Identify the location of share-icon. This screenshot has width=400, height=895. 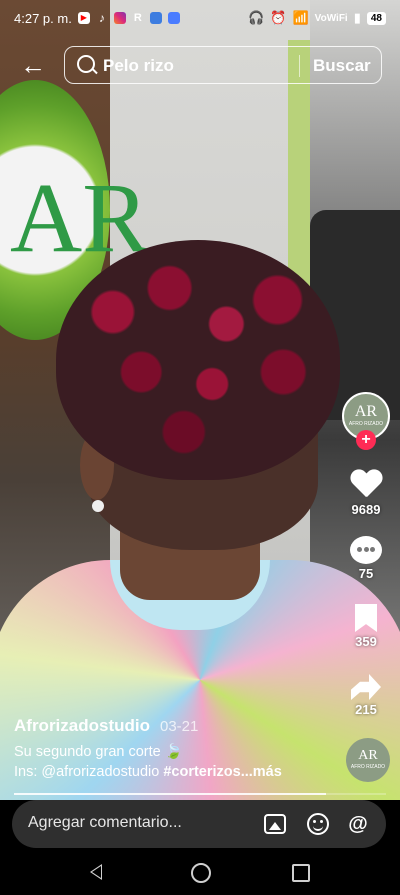
(366, 687).